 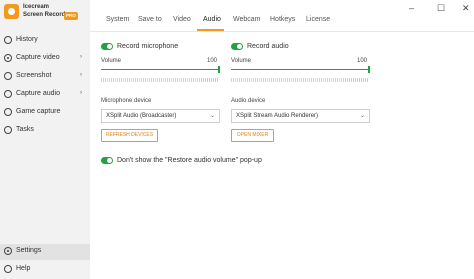 I want to click on tasks-icon, so click(x=8, y=130).